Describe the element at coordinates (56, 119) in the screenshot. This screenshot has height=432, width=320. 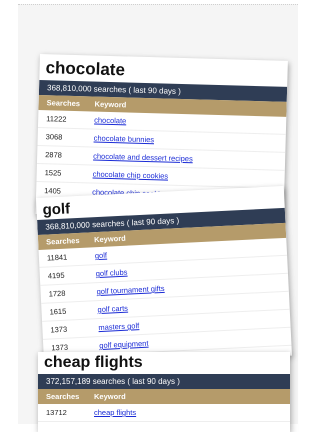
I see `search-count: 11222` at that location.